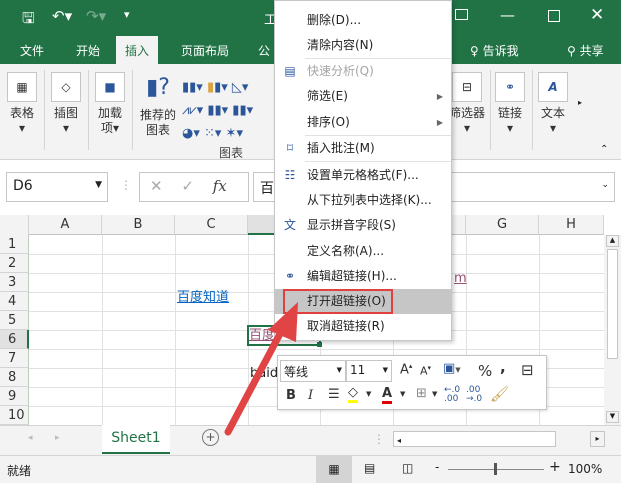 This screenshot has width=621, height=483. I want to click on red-arrow-annotation, so click(261, 369).